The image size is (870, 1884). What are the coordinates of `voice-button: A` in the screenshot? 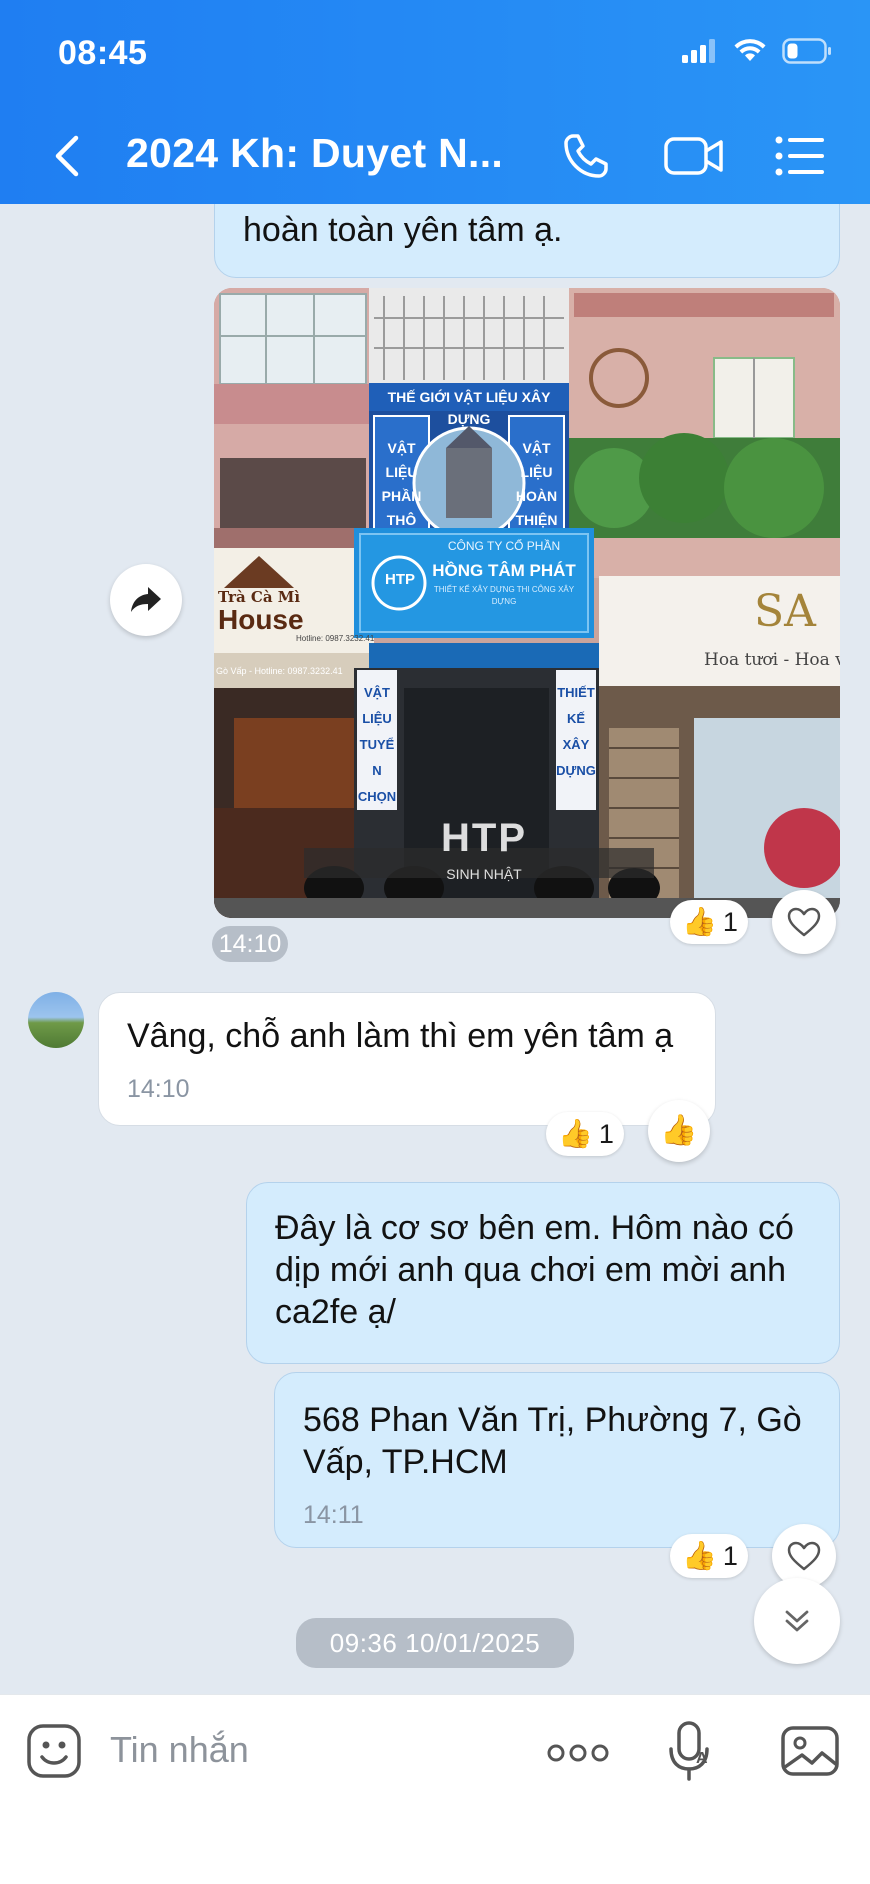 It's located at (691, 1751).